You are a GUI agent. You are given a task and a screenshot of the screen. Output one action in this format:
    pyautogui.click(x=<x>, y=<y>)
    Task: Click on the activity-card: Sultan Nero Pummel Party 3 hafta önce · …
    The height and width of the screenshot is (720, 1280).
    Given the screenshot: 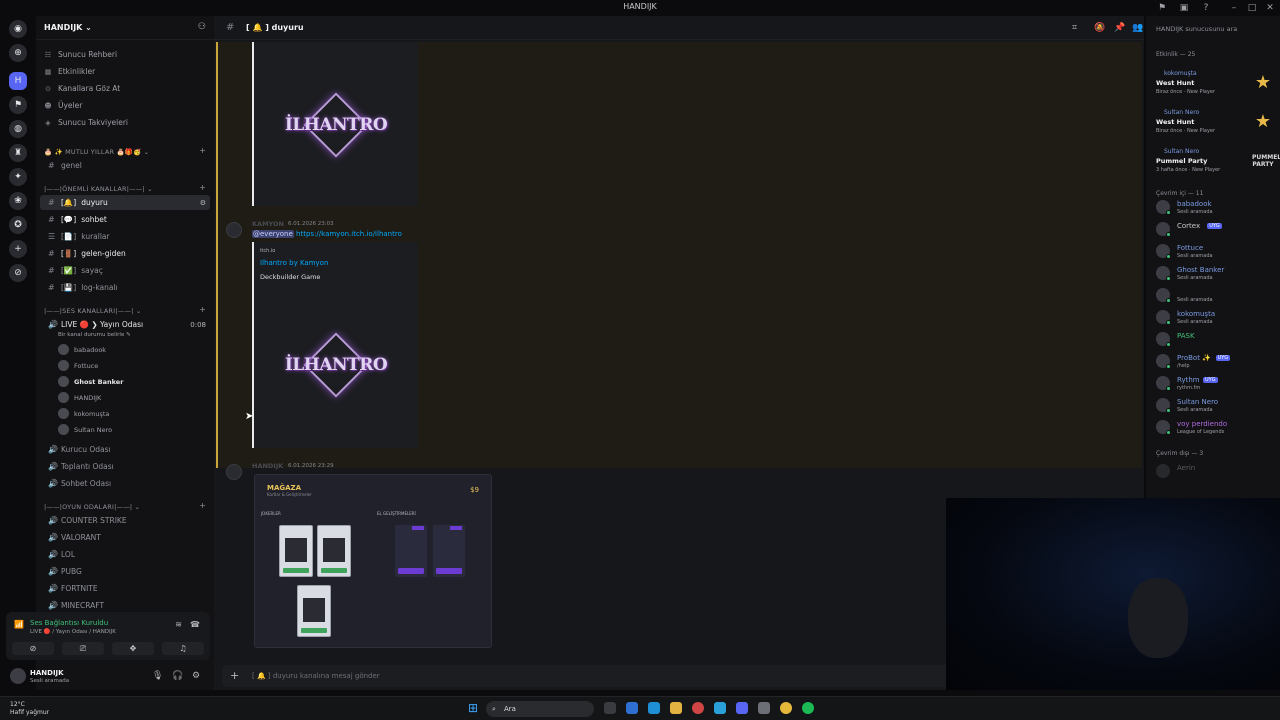 What is the action you would take?
    pyautogui.click(x=1217, y=162)
    